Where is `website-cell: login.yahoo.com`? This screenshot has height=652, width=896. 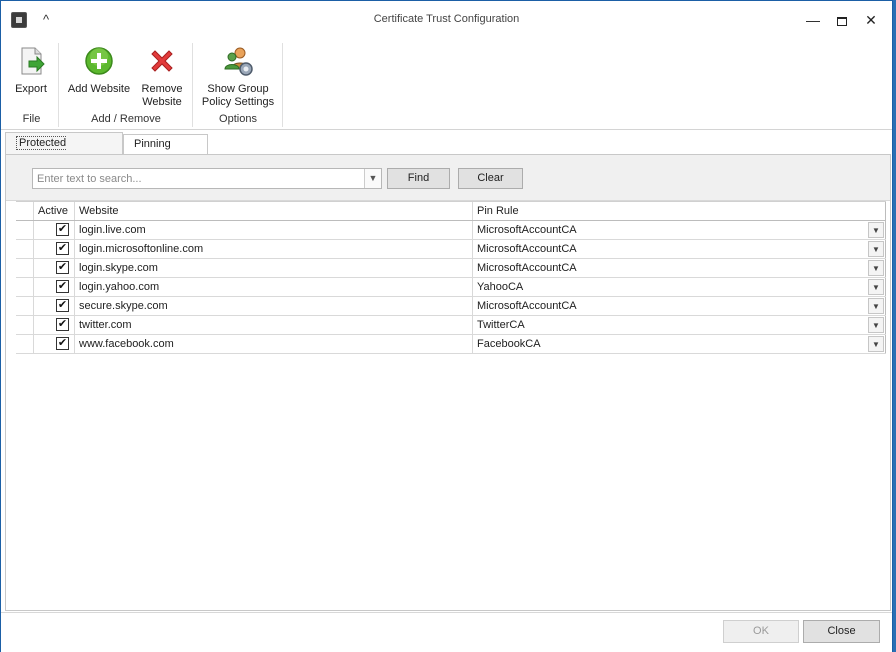
website-cell: login.yahoo.com is located at coordinates (274, 287).